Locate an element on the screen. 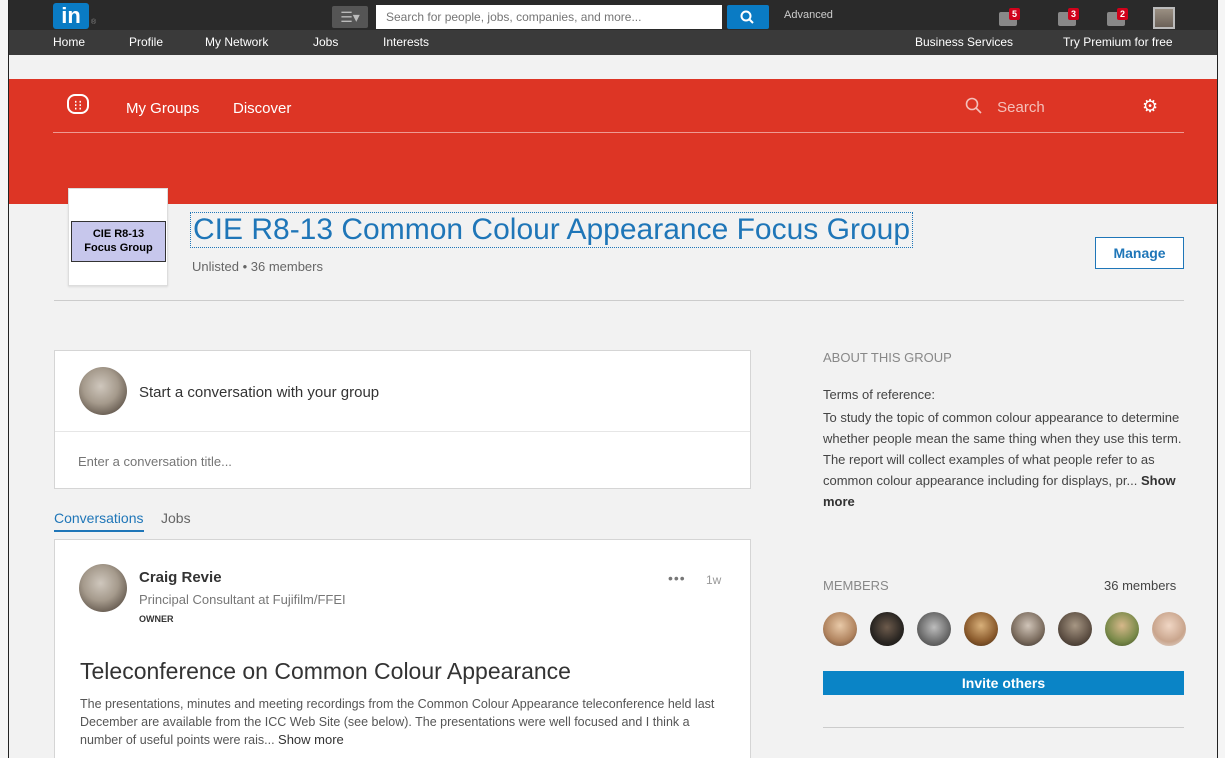 Image resolution: width=1225 pixels, height=758 pixels. groups-search: Search is located at coordinates (1005, 106).